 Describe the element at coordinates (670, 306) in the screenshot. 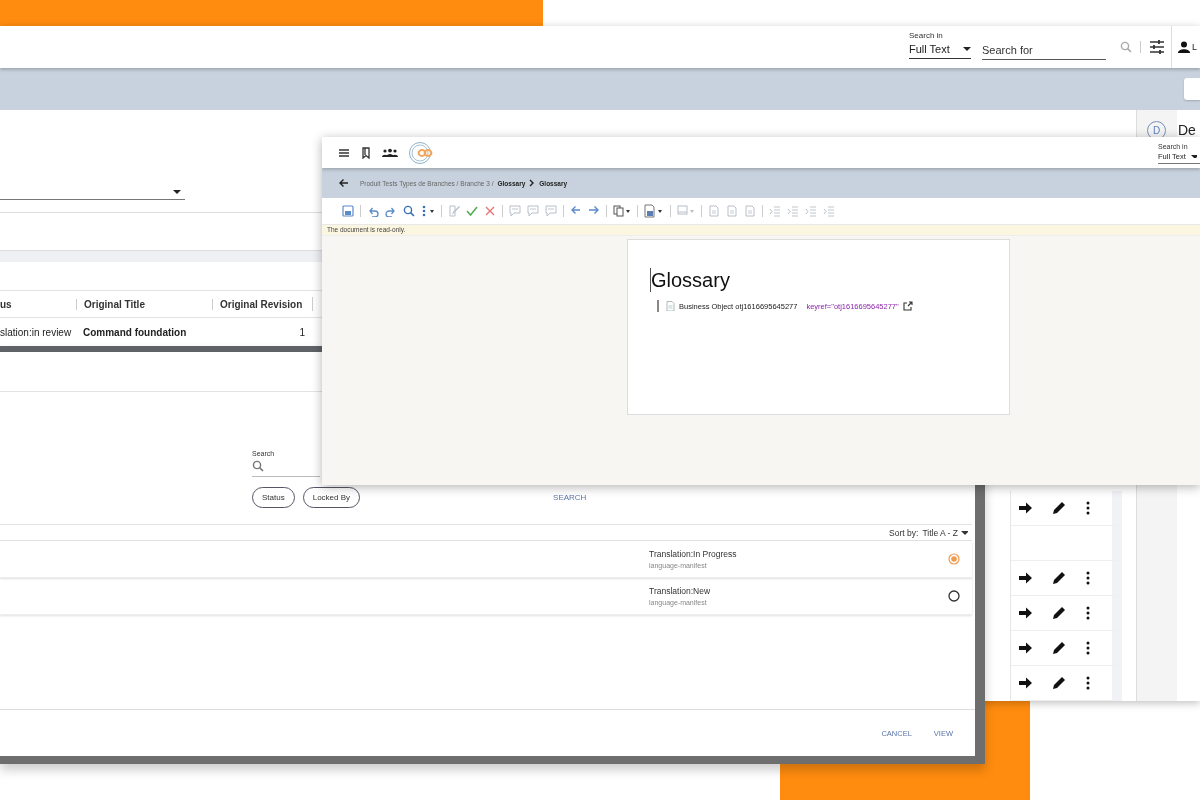

I see `document-icon` at that location.